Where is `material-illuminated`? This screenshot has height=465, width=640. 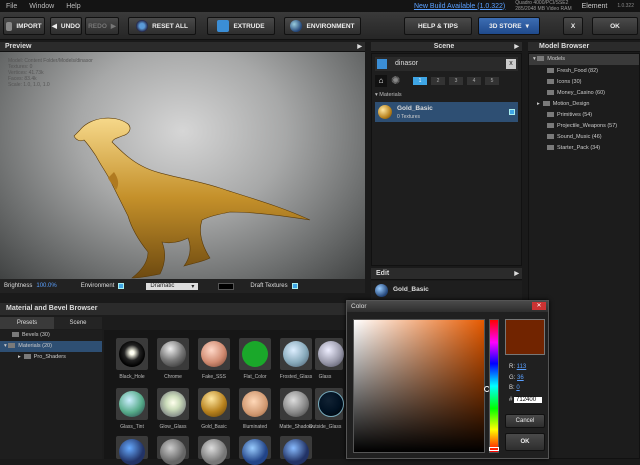 material-illuminated is located at coordinates (255, 404).